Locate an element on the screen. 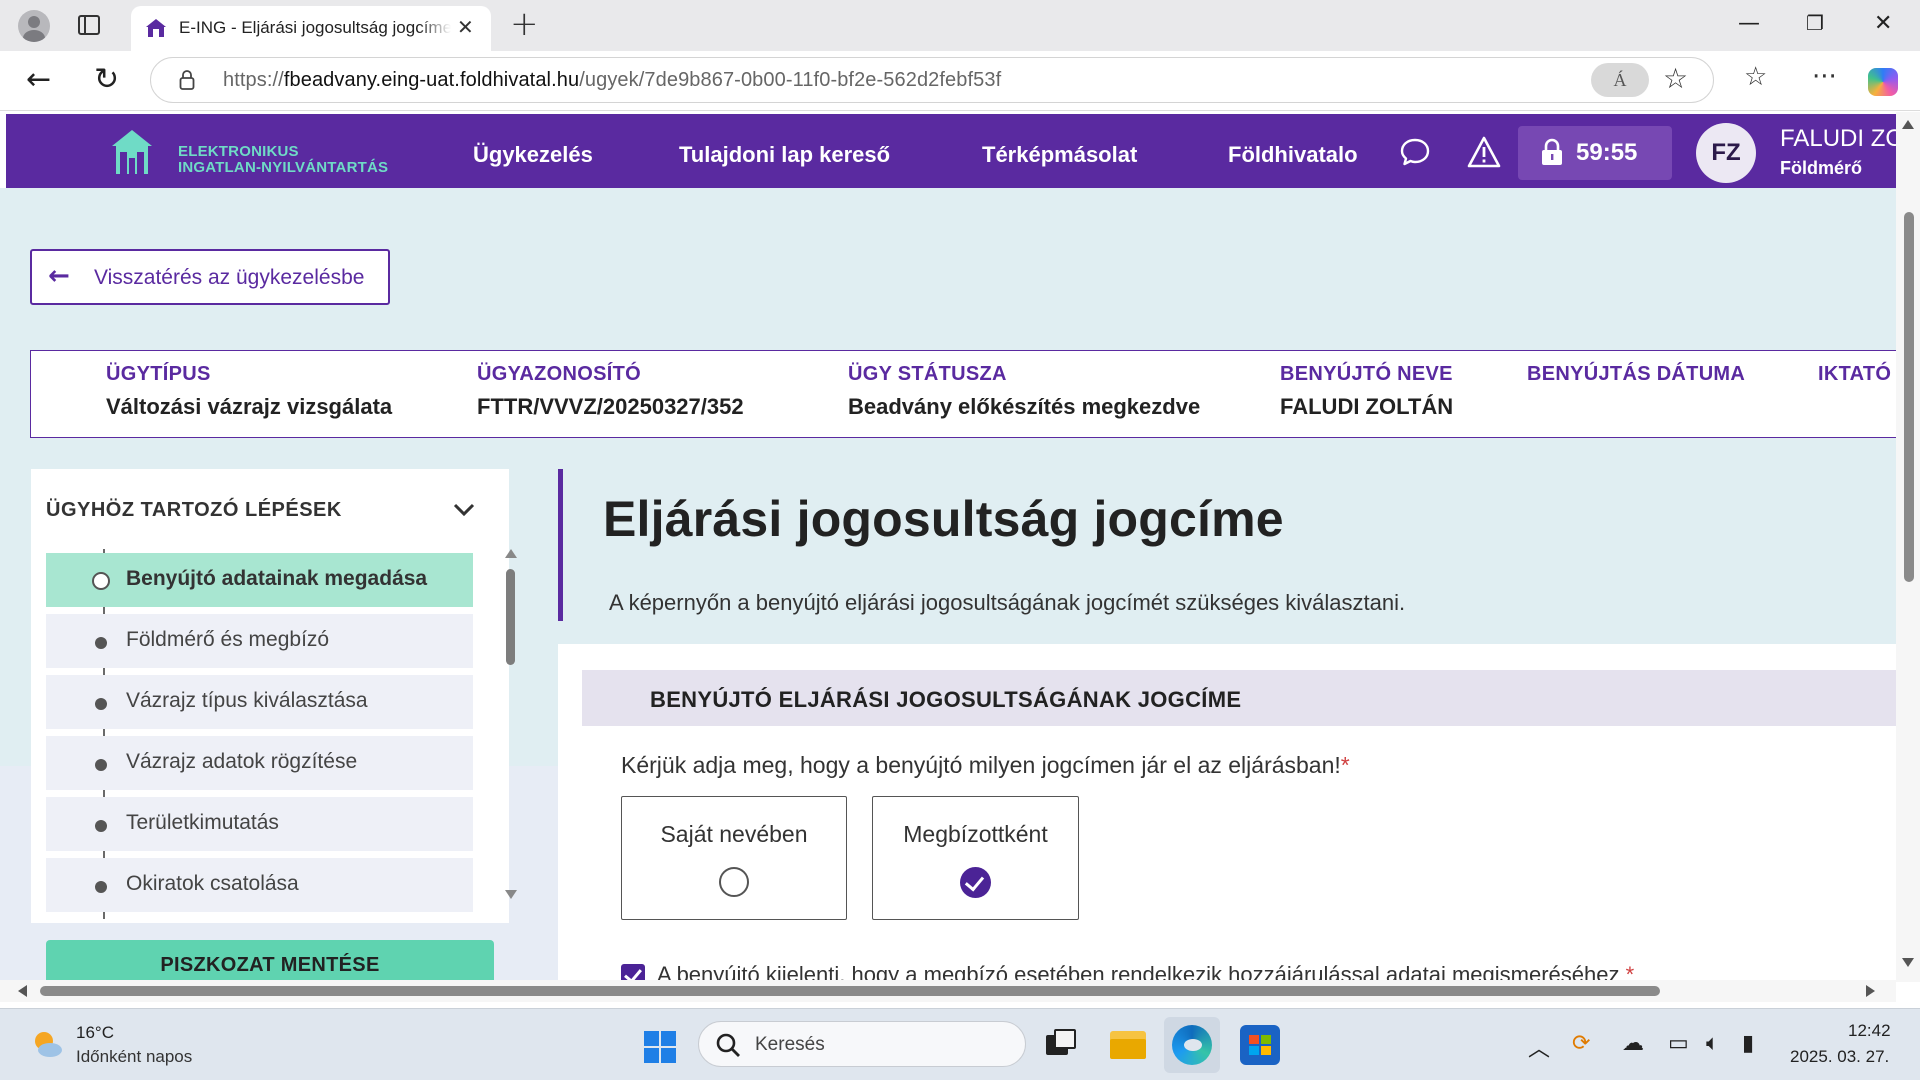  step-okiratok-csatolasa: Okiratok csatolása is located at coordinates (259, 885).